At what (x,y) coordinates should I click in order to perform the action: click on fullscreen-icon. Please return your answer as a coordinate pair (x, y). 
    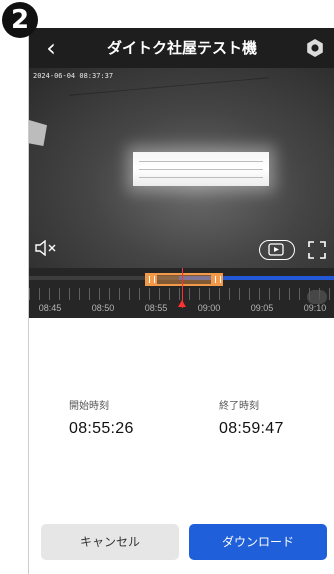
    Looking at the image, I should click on (317, 250).